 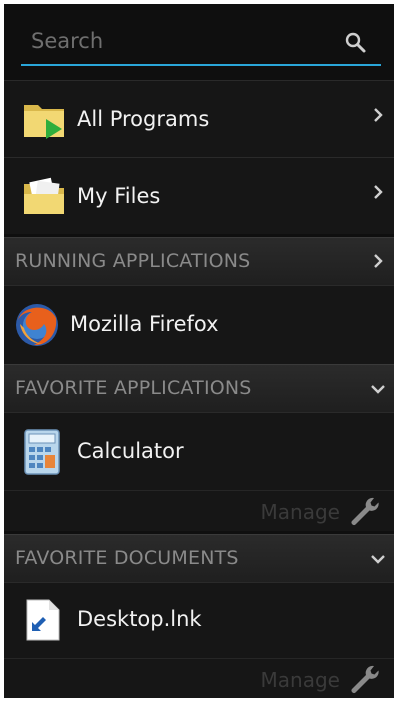 I want to click on calculator-icon, so click(x=42, y=452).